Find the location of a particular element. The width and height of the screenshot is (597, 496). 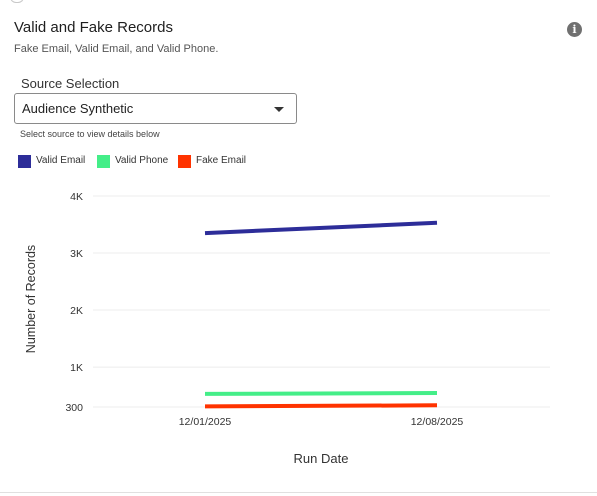

top-edge-mark is located at coordinates (17, 1).